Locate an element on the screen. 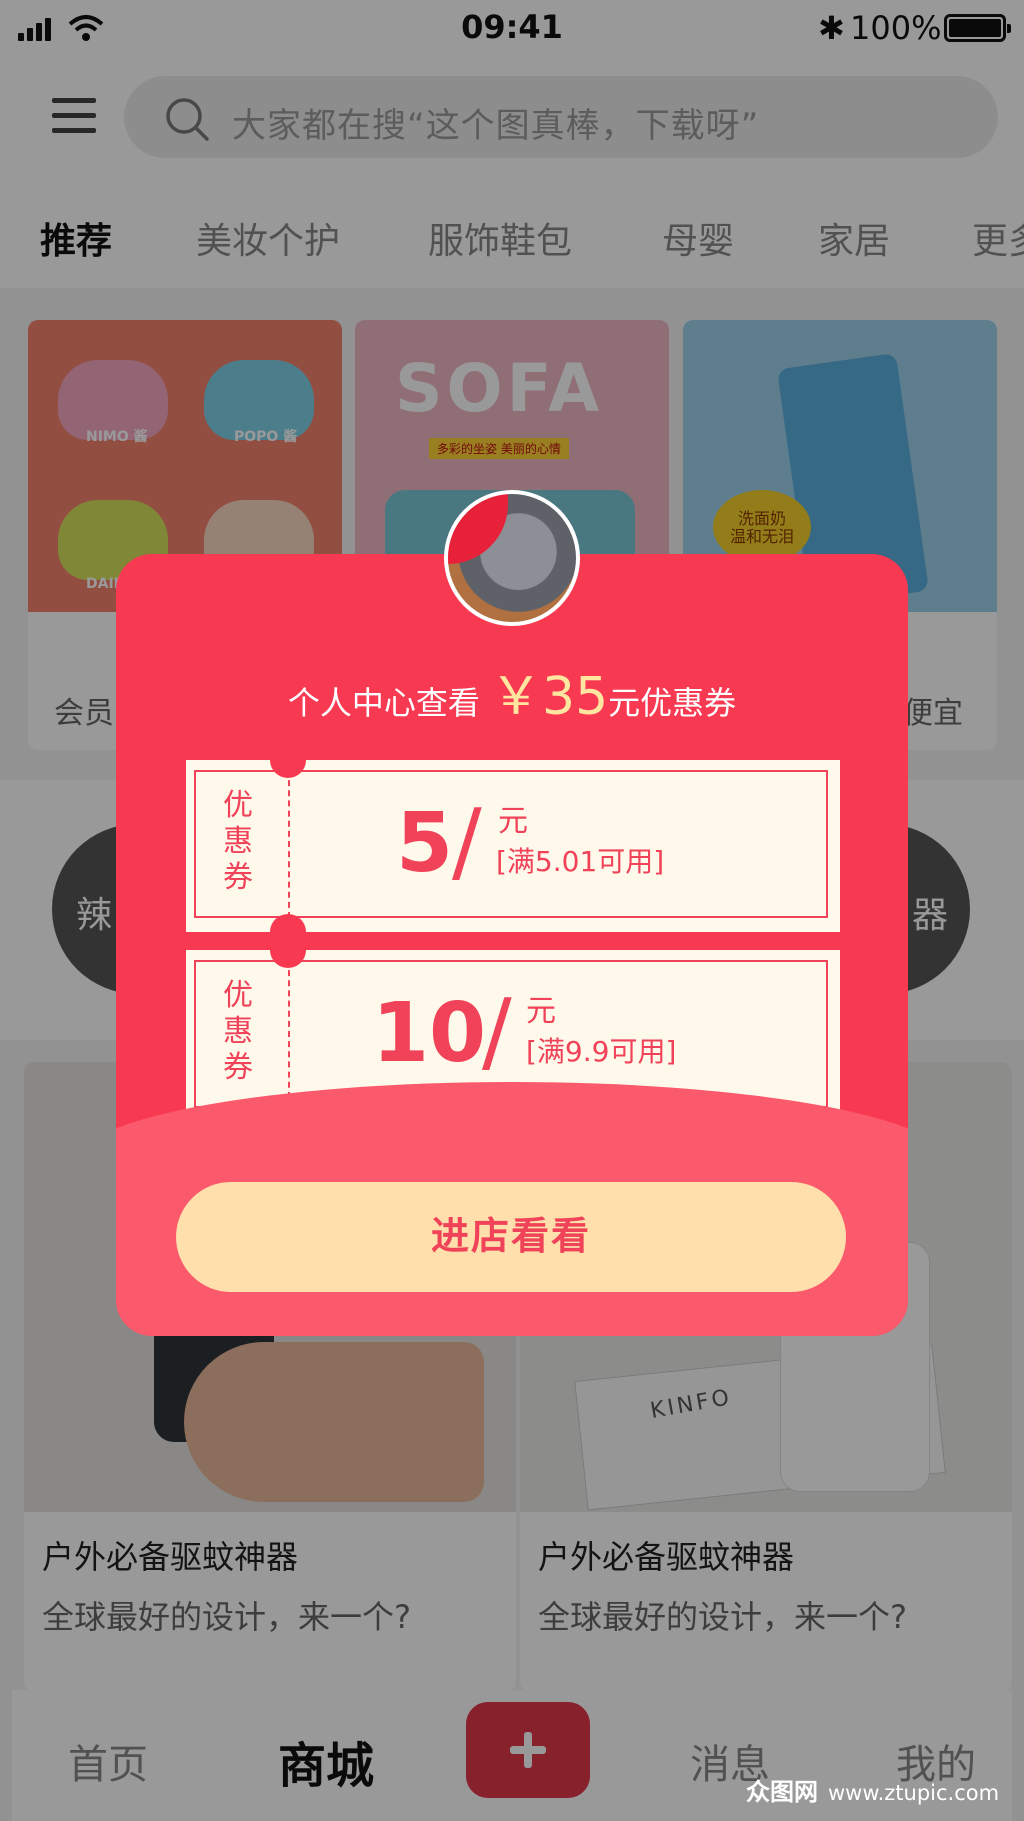  visit-store-button: 进店看看 is located at coordinates (511, 1237).